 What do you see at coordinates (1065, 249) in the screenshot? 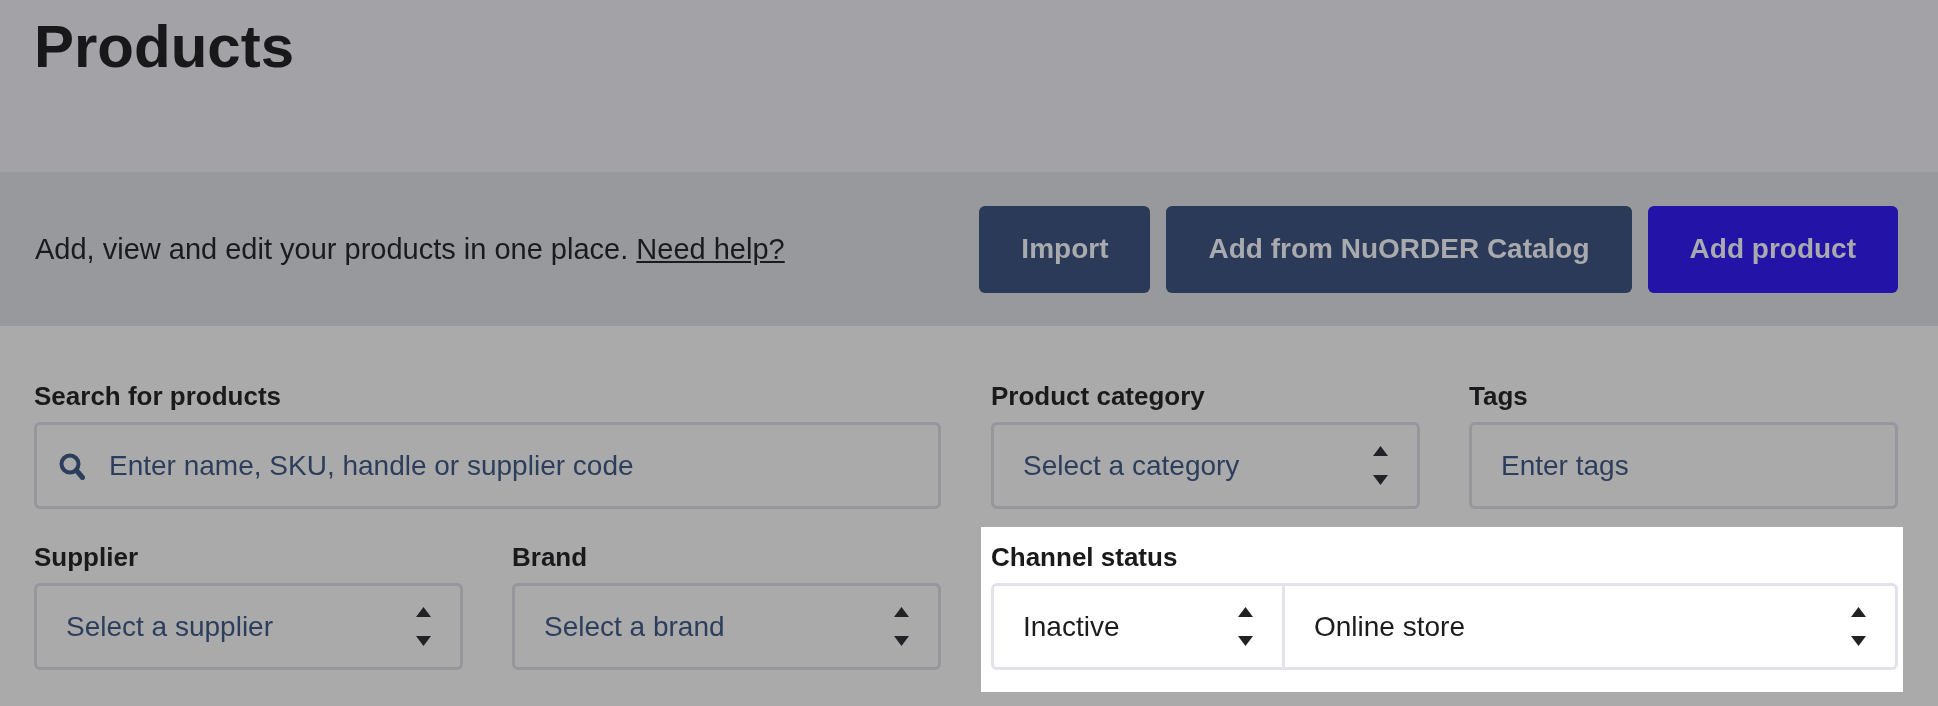
I see `action-button: Import` at bounding box center [1065, 249].